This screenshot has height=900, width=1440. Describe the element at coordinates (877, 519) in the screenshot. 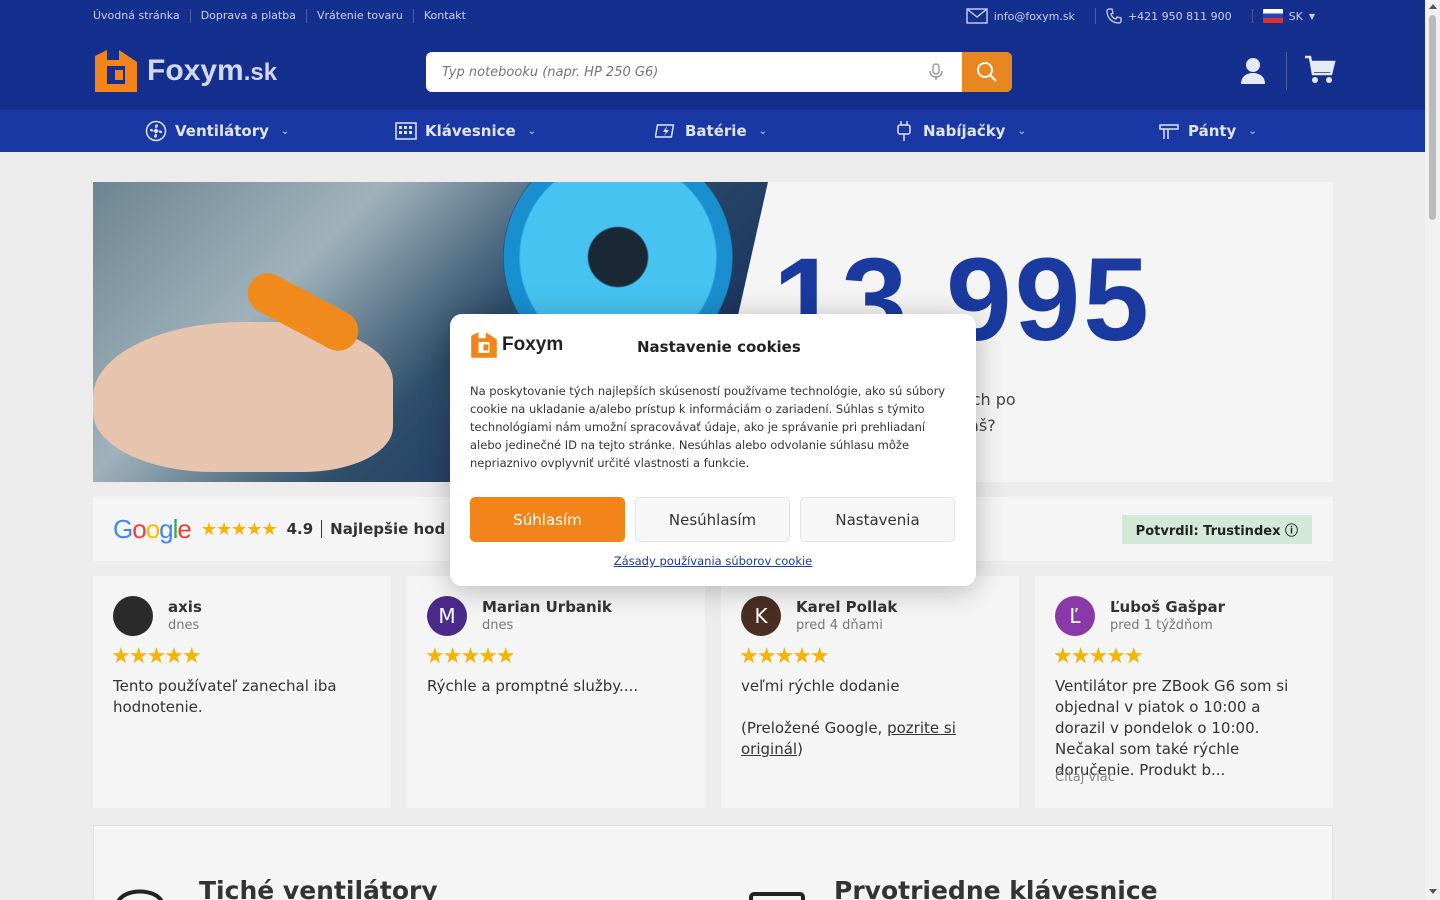

I see `settings-button: Nastavenia` at that location.